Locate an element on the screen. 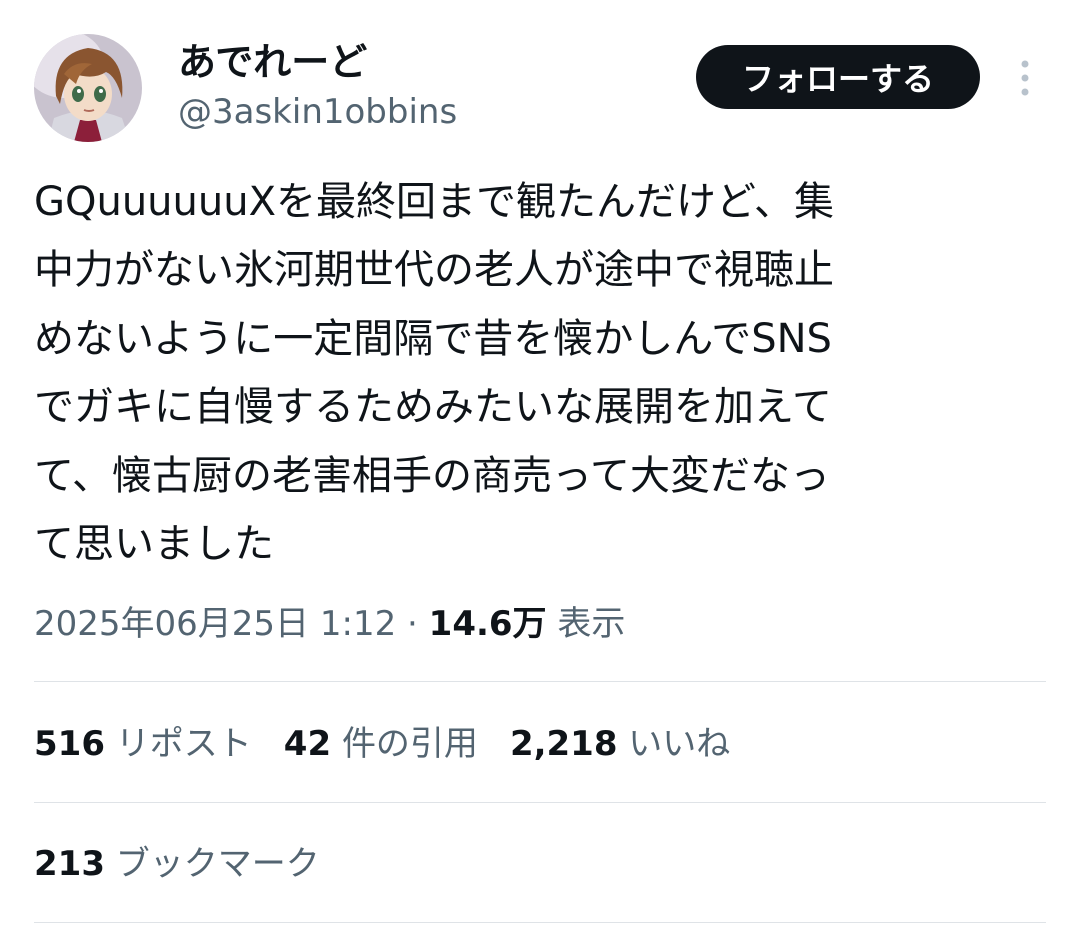 The width and height of the screenshot is (1080, 930). vertical-ellipsis-icon is located at coordinates (1025, 78).